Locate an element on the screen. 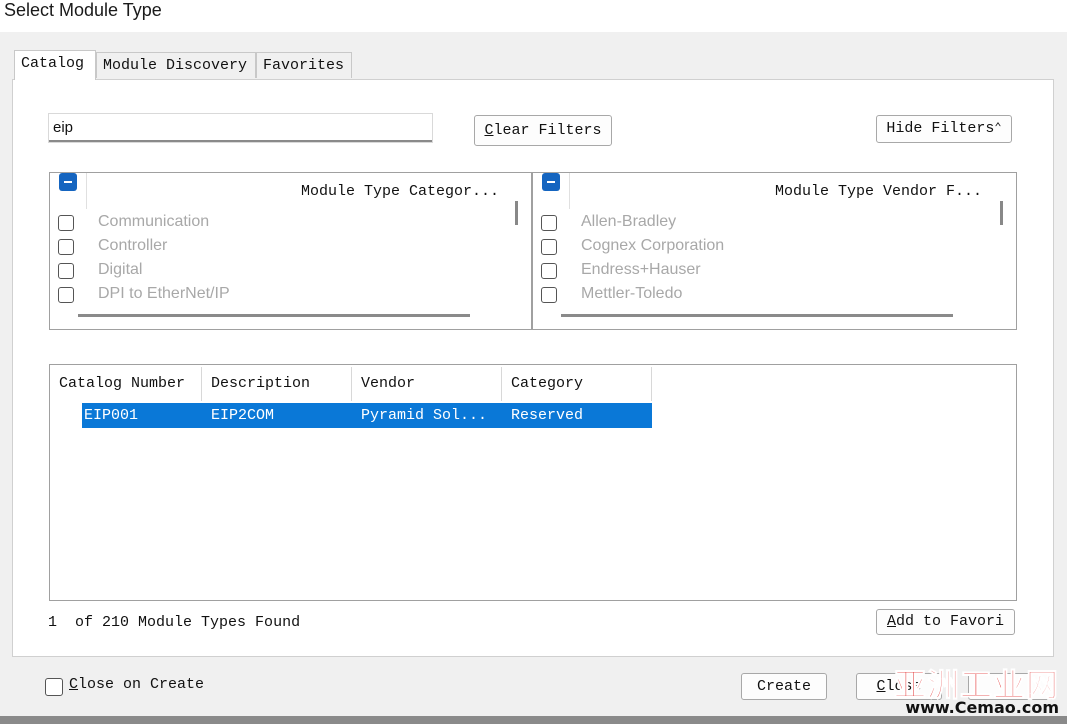 The height and width of the screenshot is (724, 1067). hide-filters-label: Hide Filters is located at coordinates (940, 128).